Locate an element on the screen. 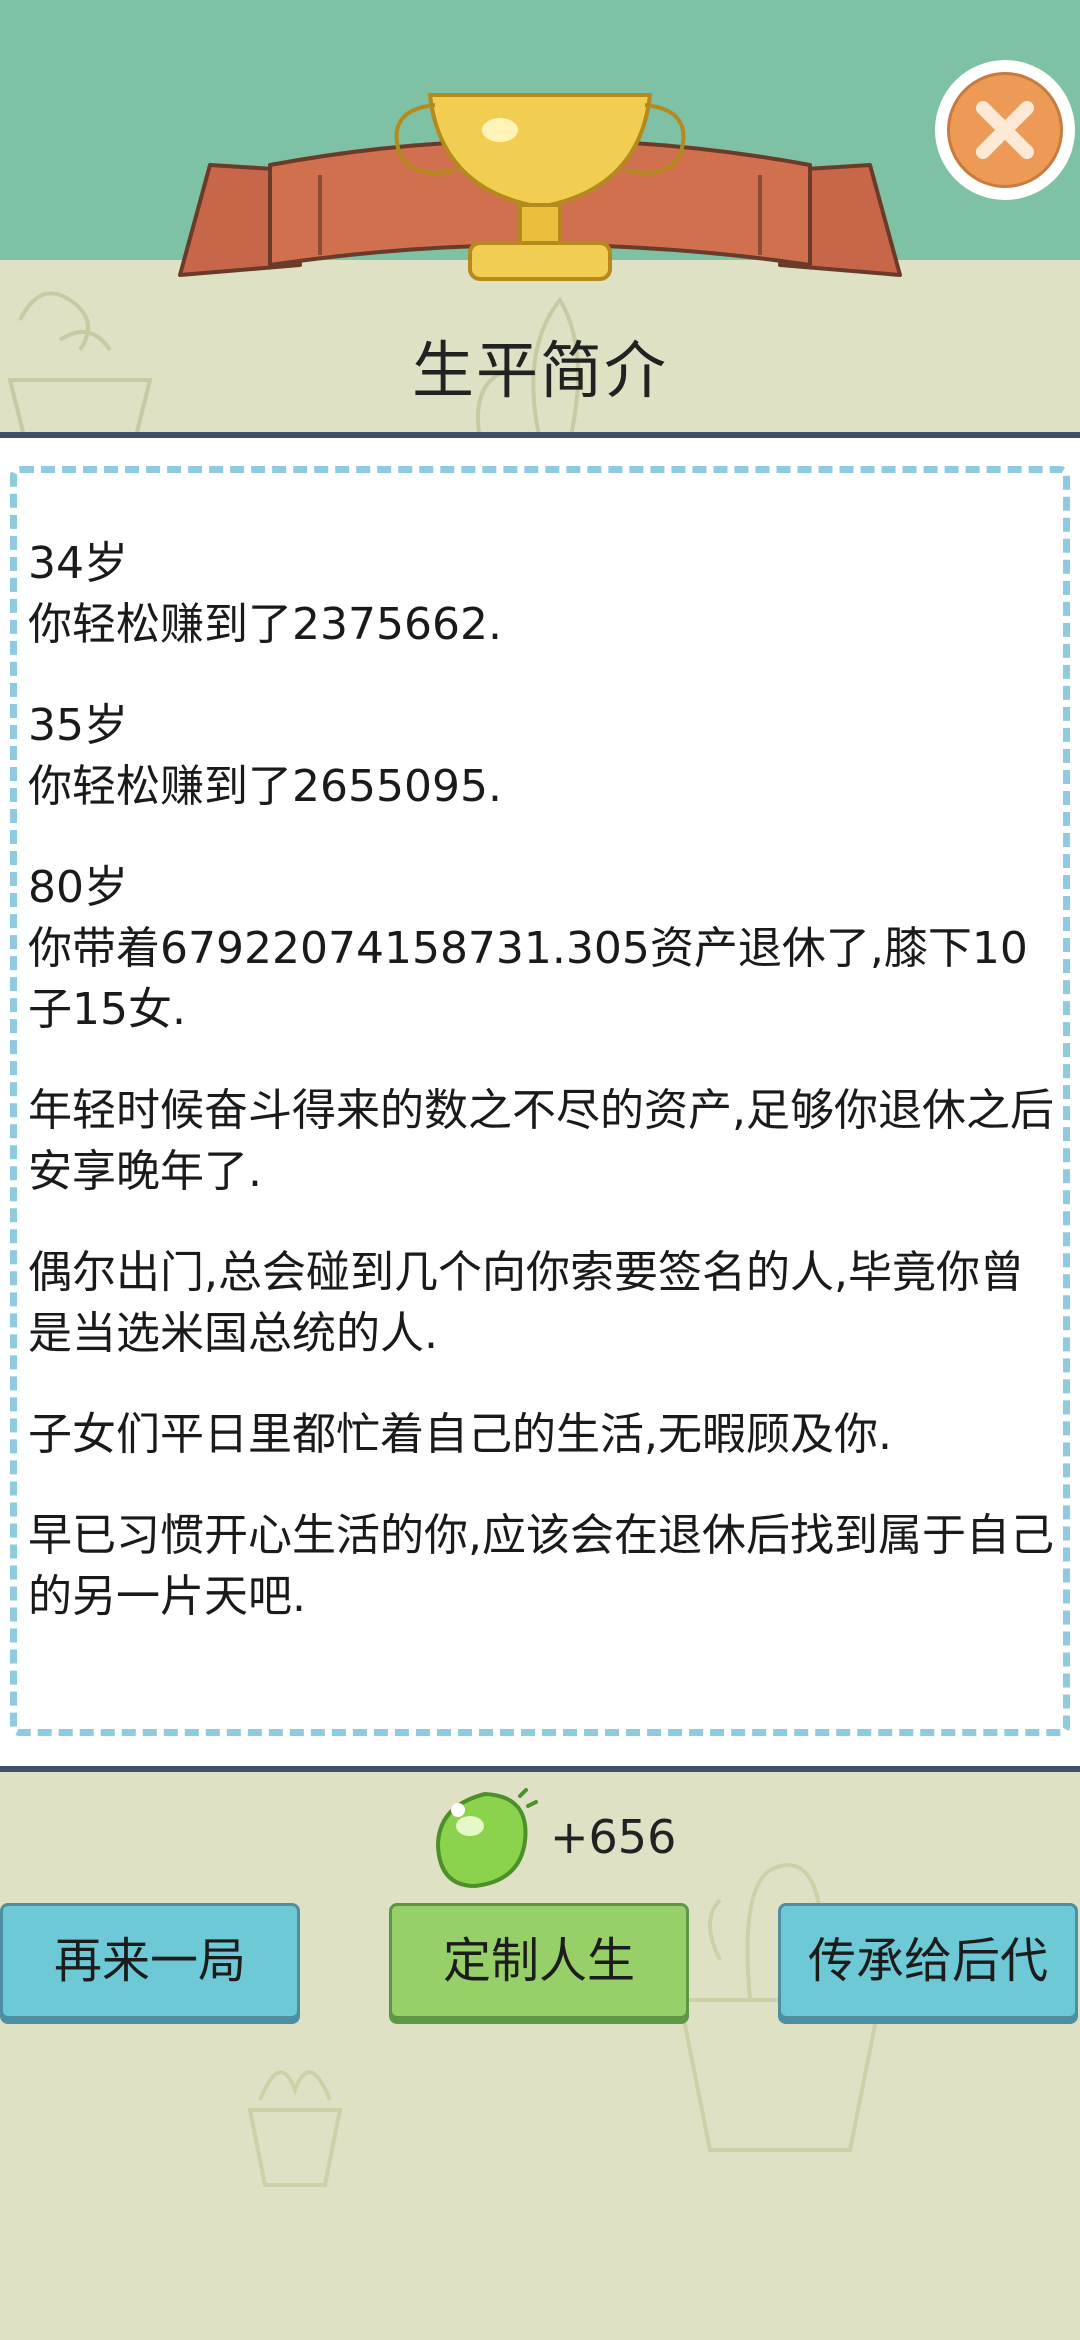  close-button is located at coordinates (1005, 130).